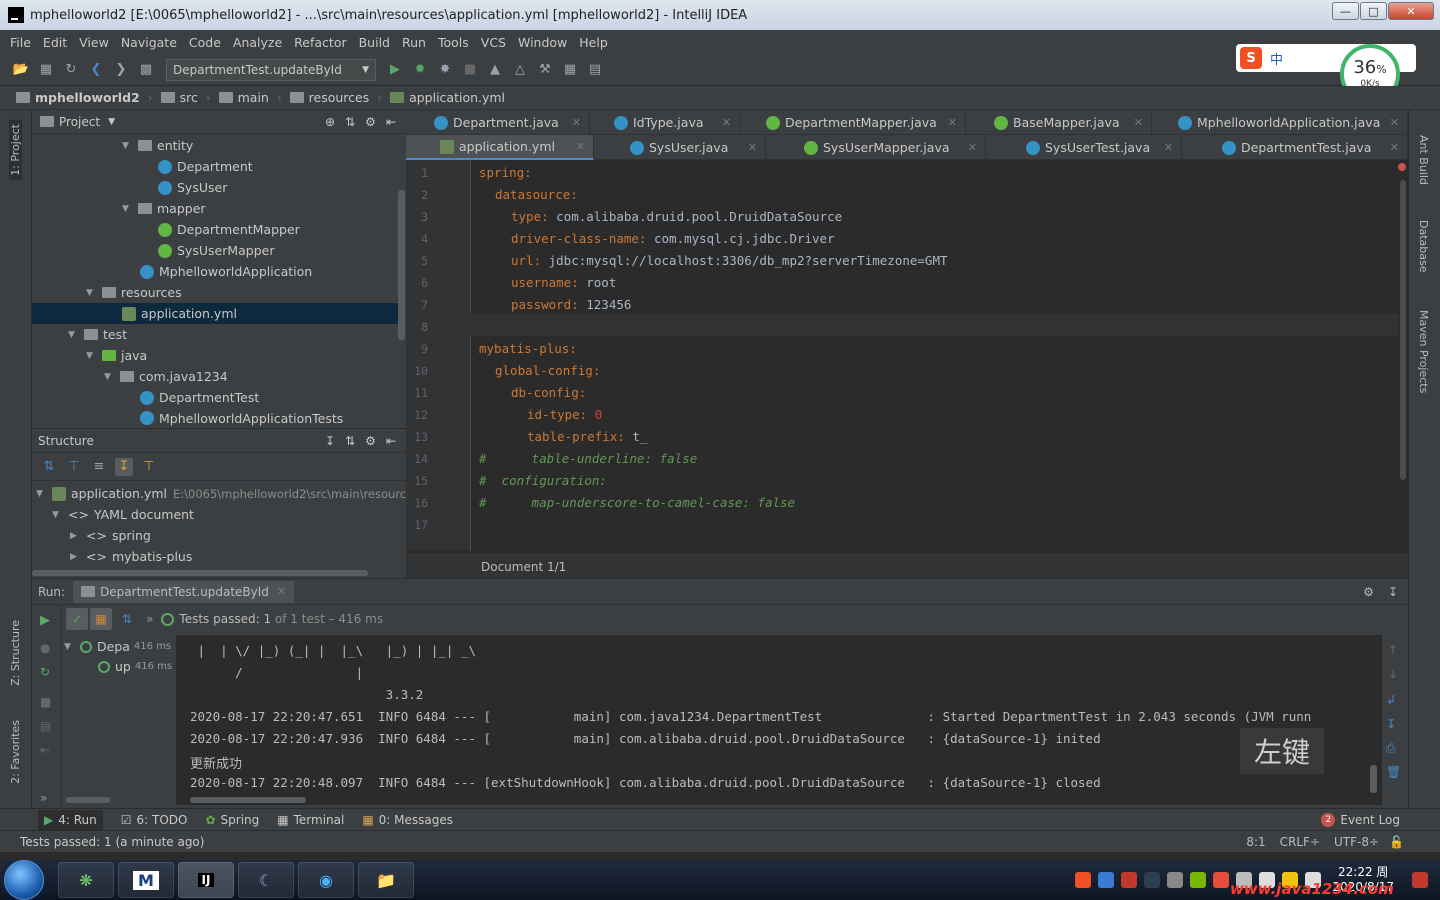  Describe the element at coordinates (853, 122) in the screenshot. I see `tab-departmentmapper-java: DepartmentMapper.java ✕` at that location.